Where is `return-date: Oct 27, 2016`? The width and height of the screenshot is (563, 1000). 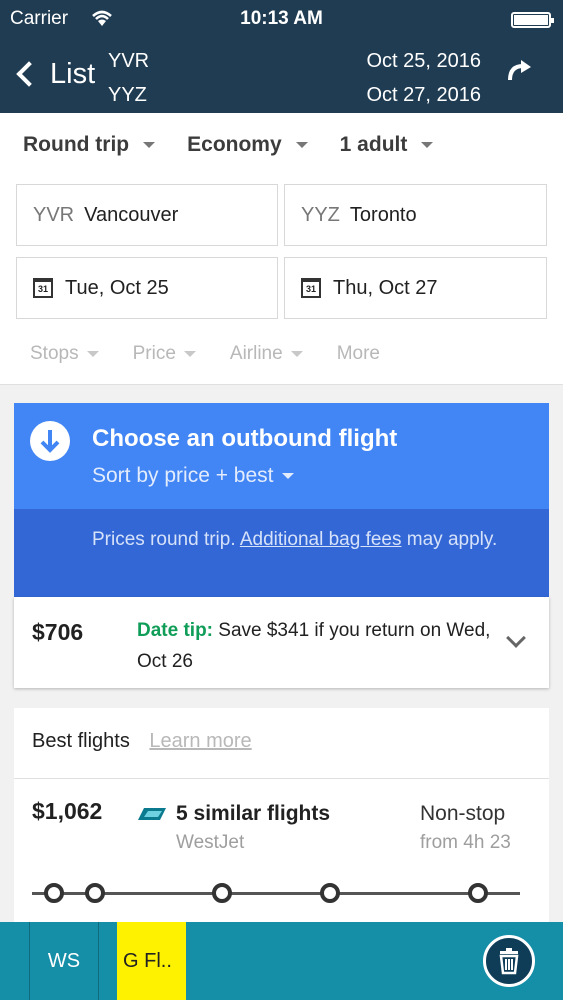 return-date: Oct 27, 2016 is located at coordinates (423, 95).